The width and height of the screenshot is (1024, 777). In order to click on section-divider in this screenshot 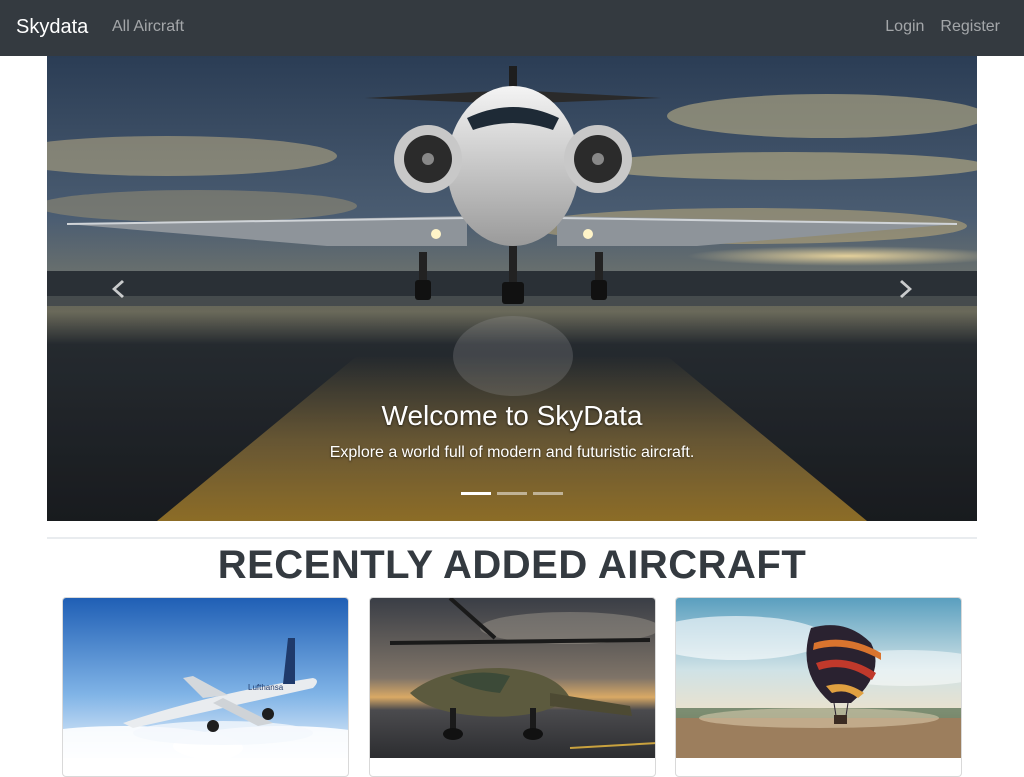, I will do `click(512, 538)`.